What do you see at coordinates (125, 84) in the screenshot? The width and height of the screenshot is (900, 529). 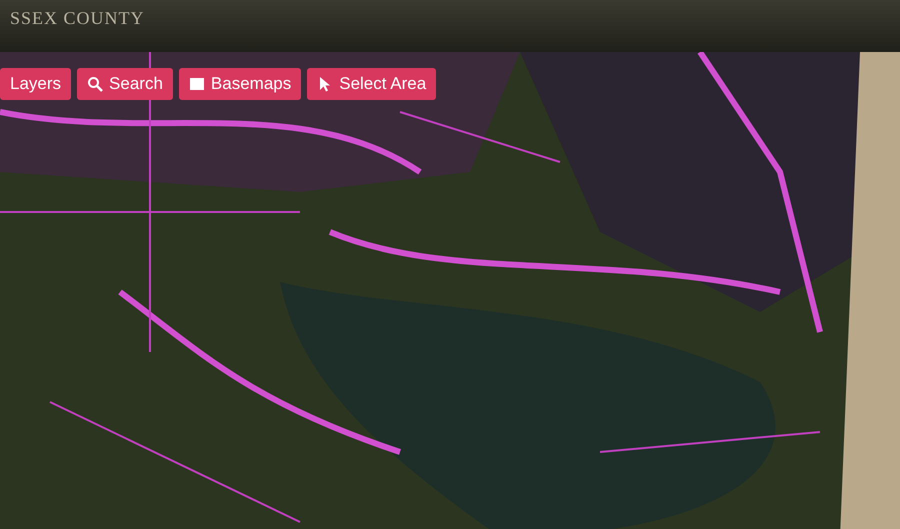 I see `toolbar-button: Search` at bounding box center [125, 84].